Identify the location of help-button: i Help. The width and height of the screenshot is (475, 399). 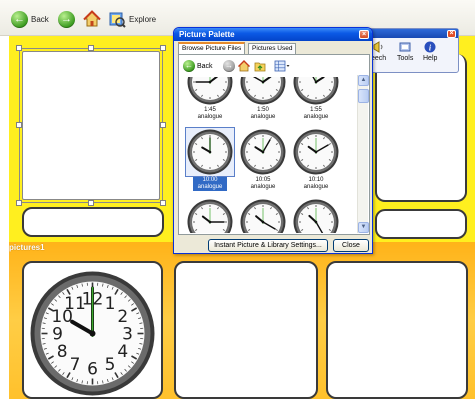
(430, 51).